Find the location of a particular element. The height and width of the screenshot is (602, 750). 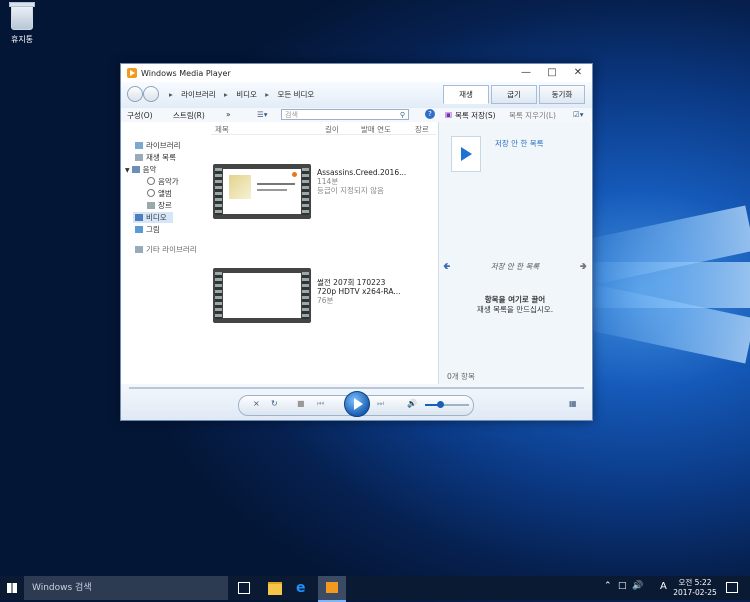

edge-icon: e is located at coordinates (301, 588).